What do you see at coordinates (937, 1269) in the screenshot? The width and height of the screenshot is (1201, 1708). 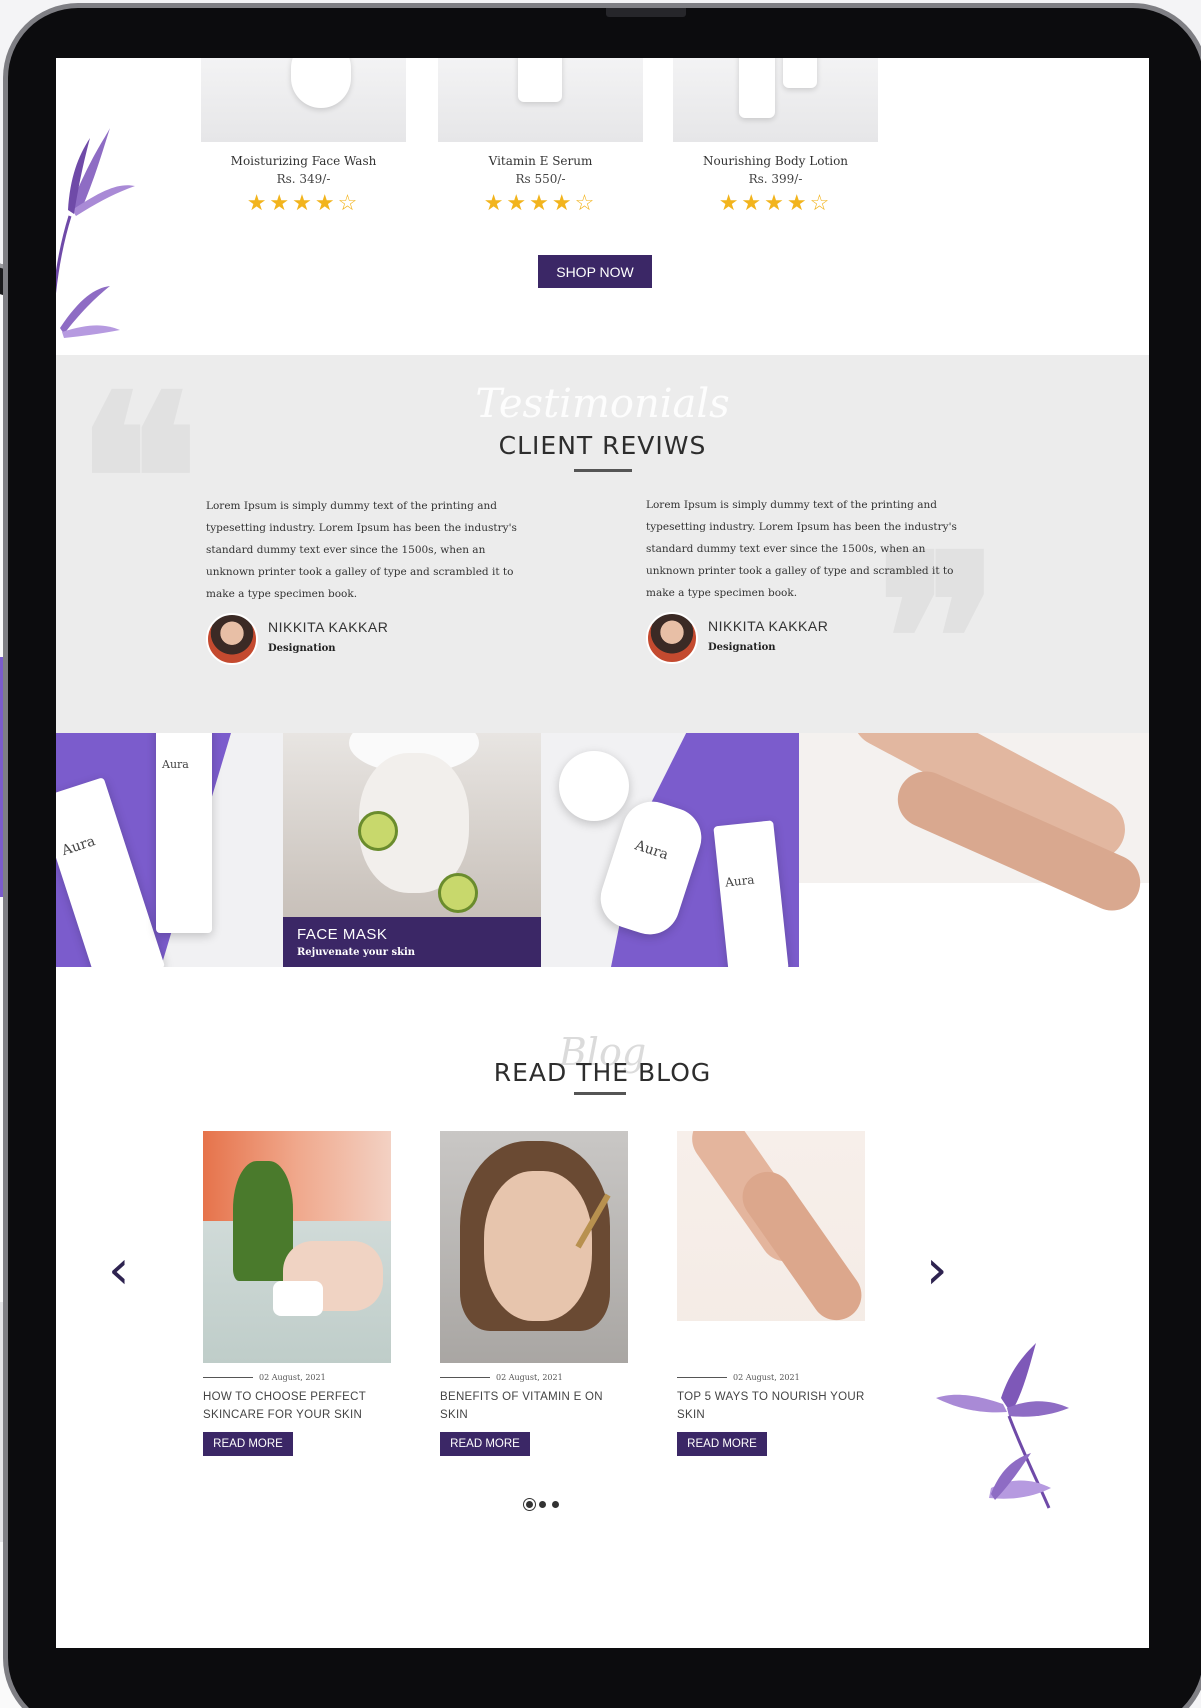 I see `carousel-next-arrow-icon: ›` at bounding box center [937, 1269].